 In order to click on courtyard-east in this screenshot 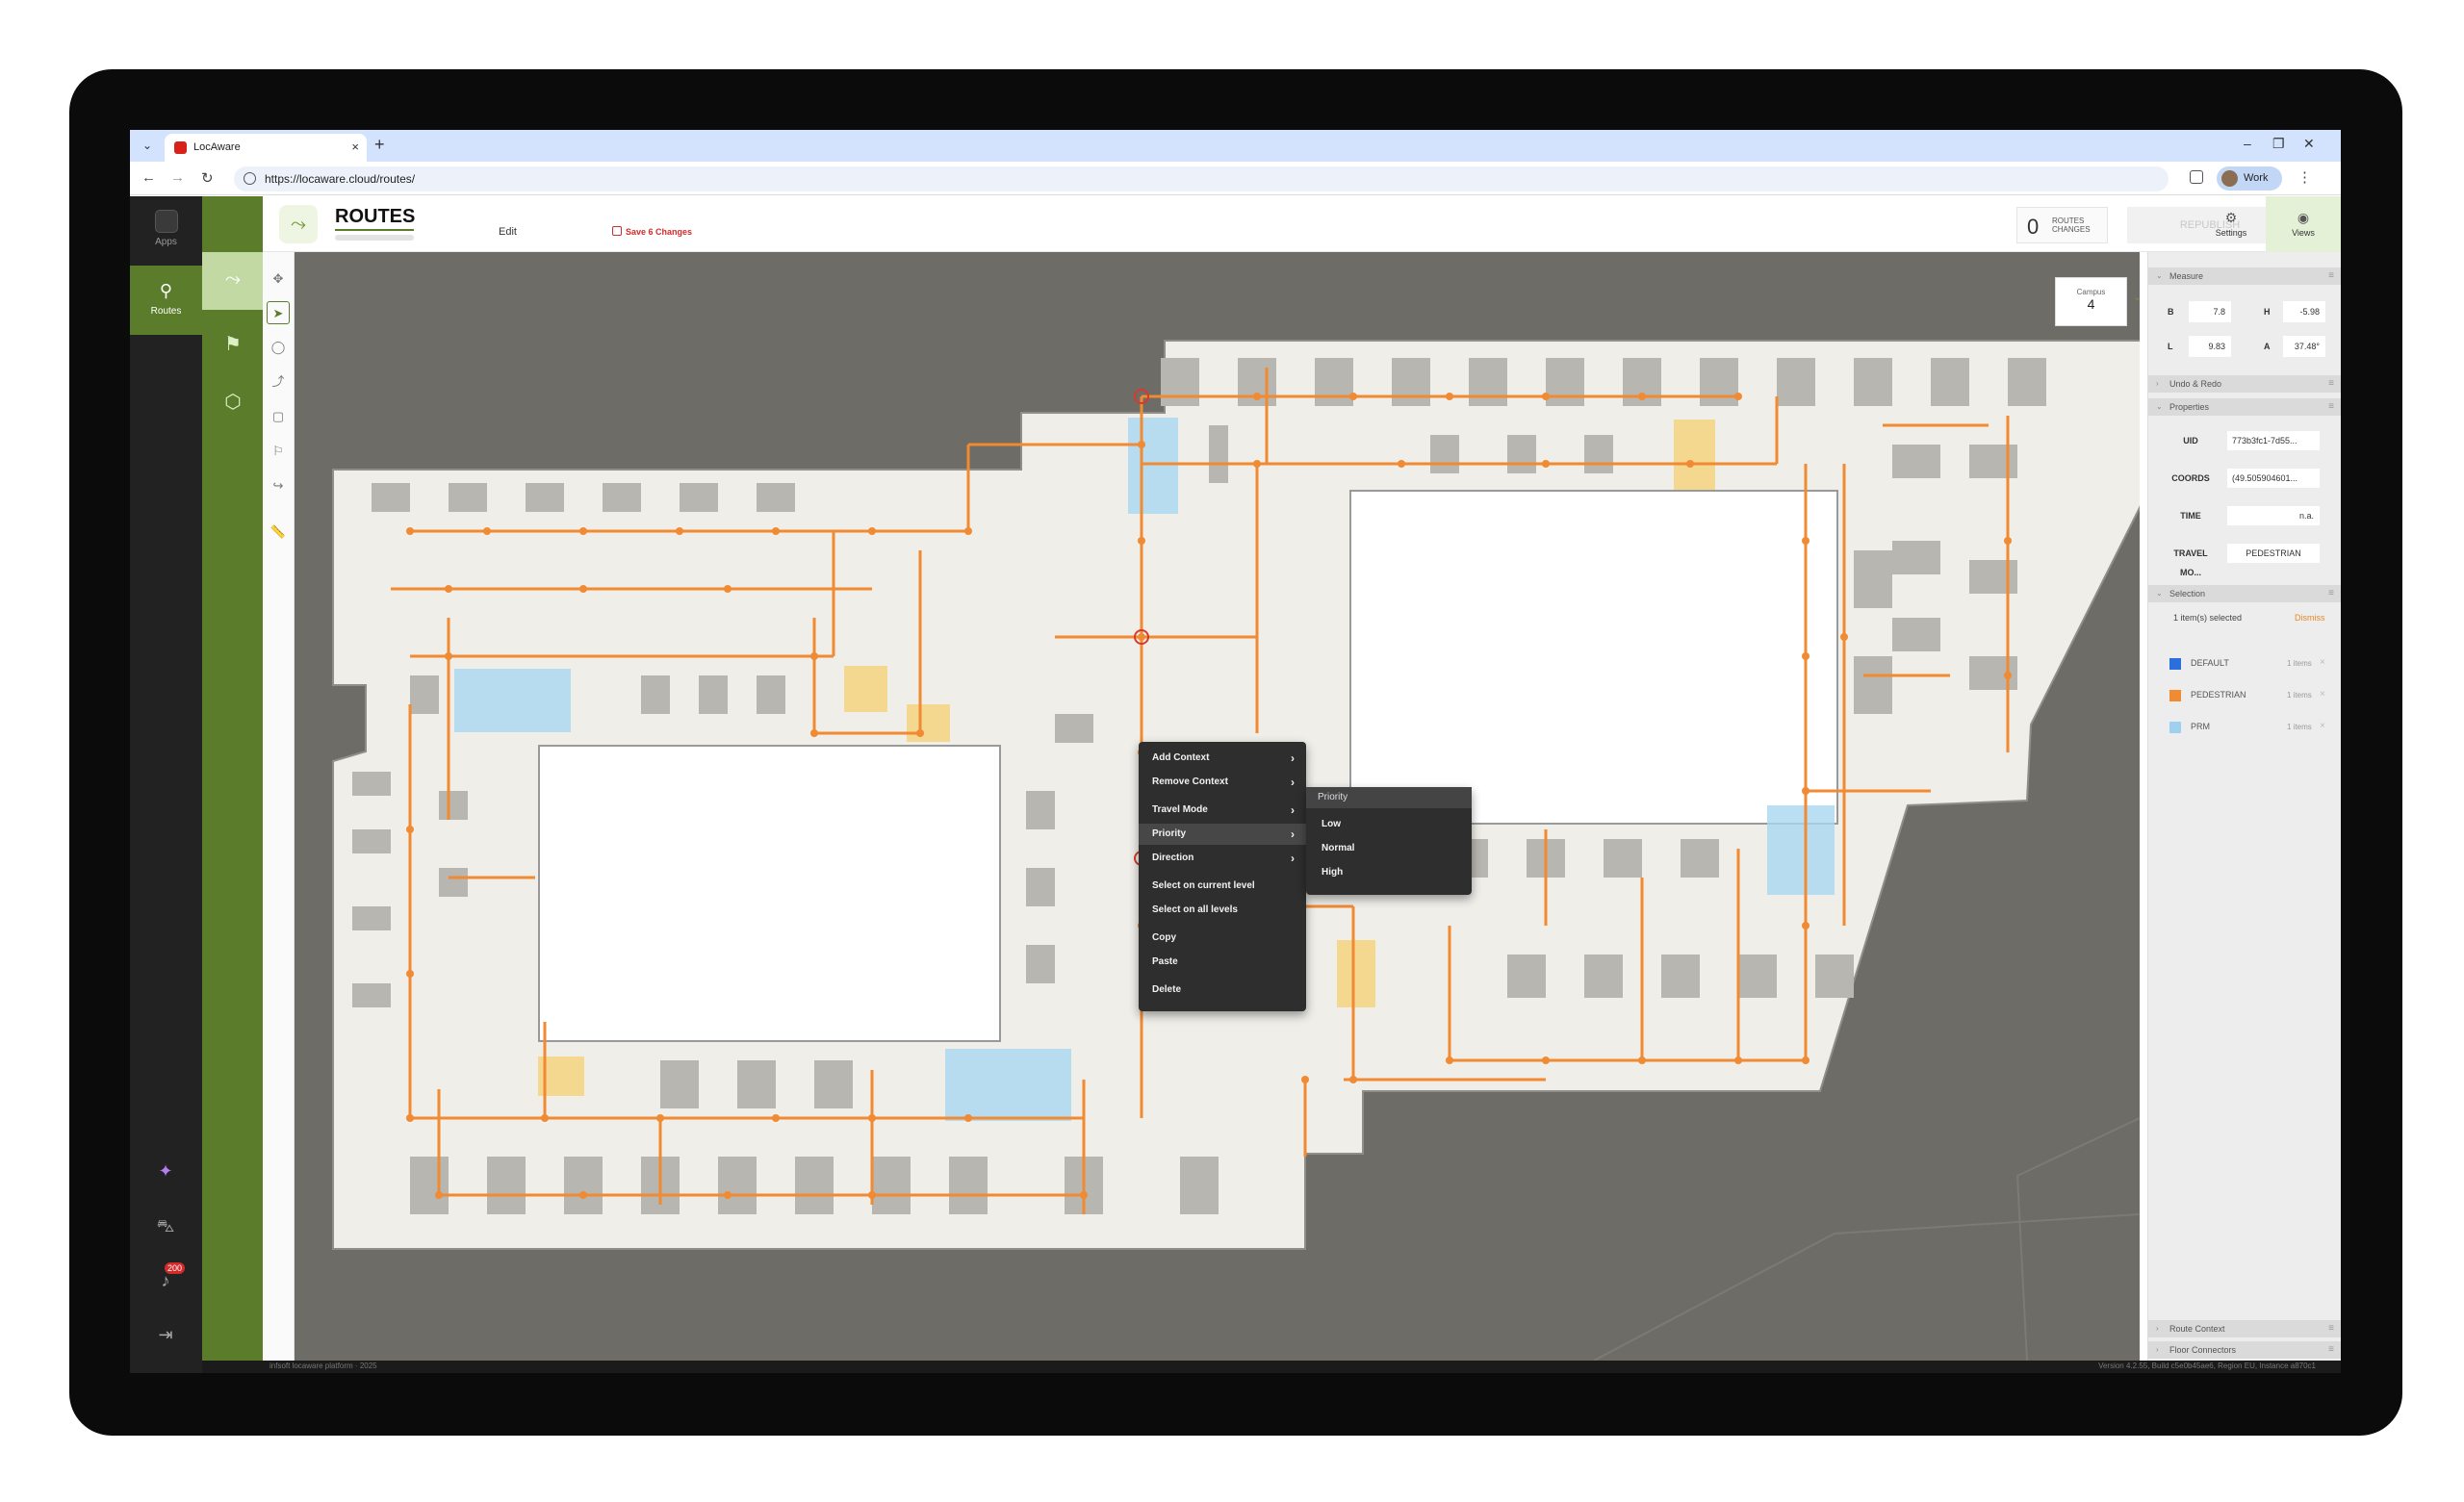, I will do `click(1593, 657)`.